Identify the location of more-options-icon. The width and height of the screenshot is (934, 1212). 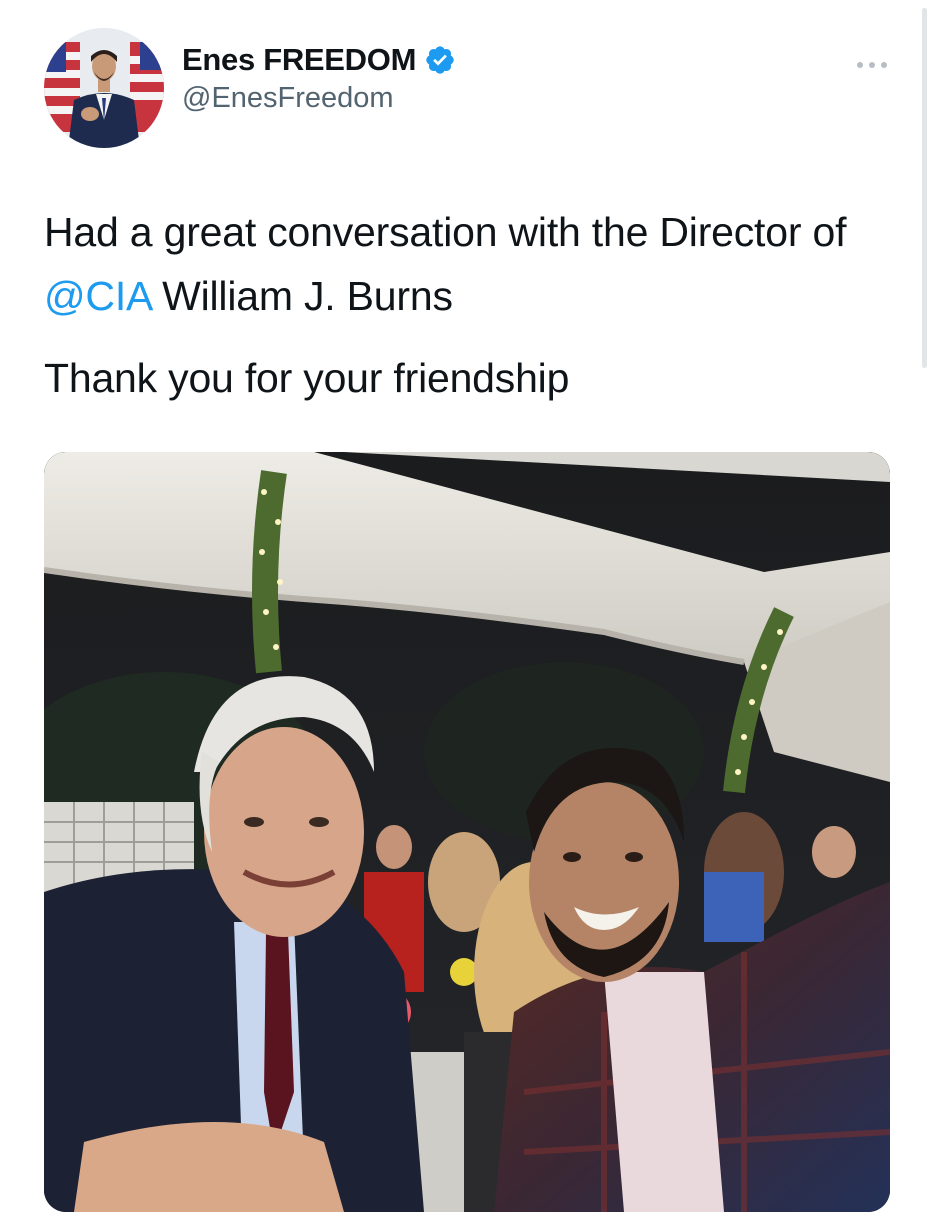
(872, 65).